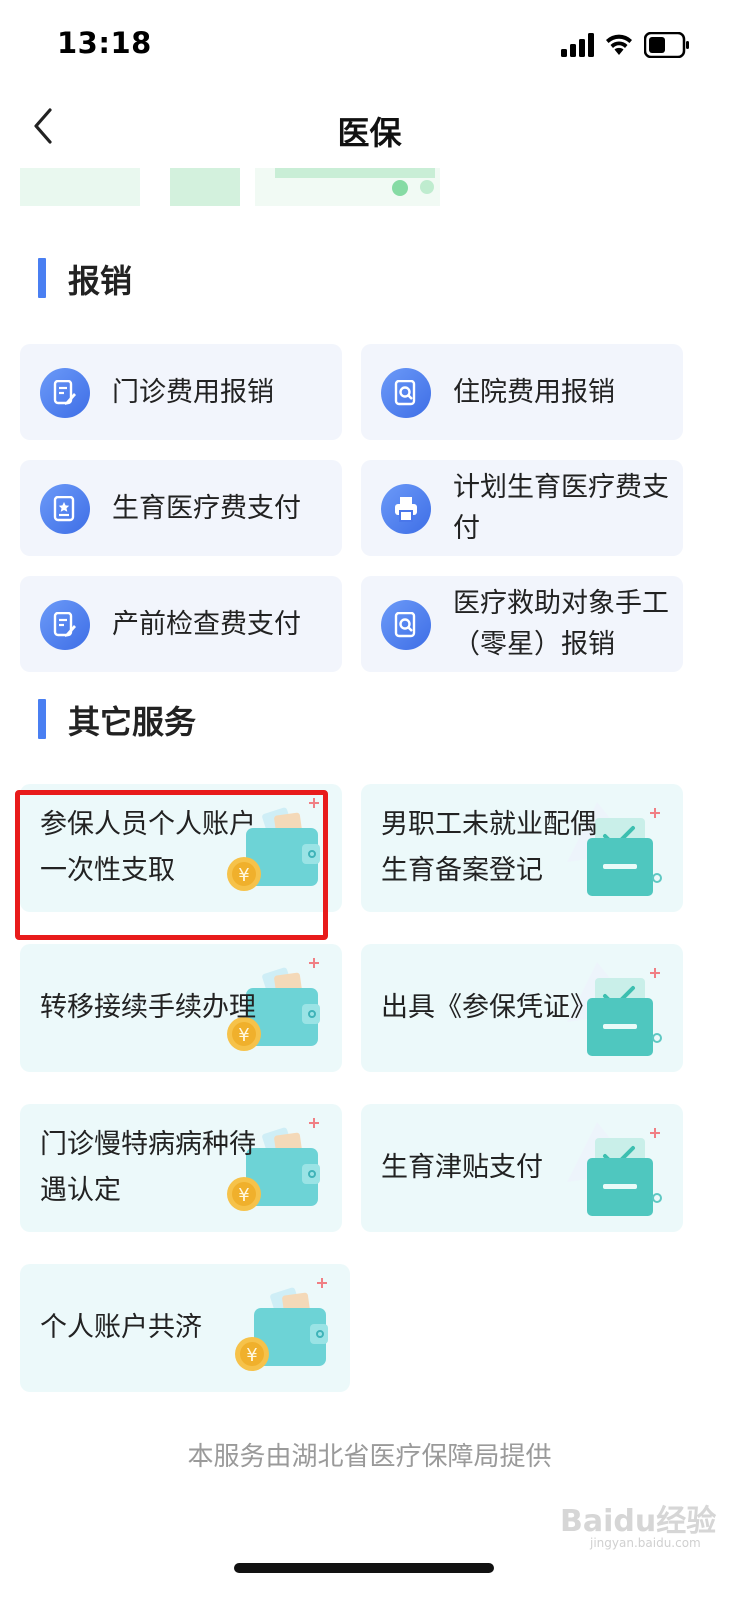 Image resolution: width=739 pixels, height=1600 pixels. I want to click on nav-bar: 医保, so click(369, 129).